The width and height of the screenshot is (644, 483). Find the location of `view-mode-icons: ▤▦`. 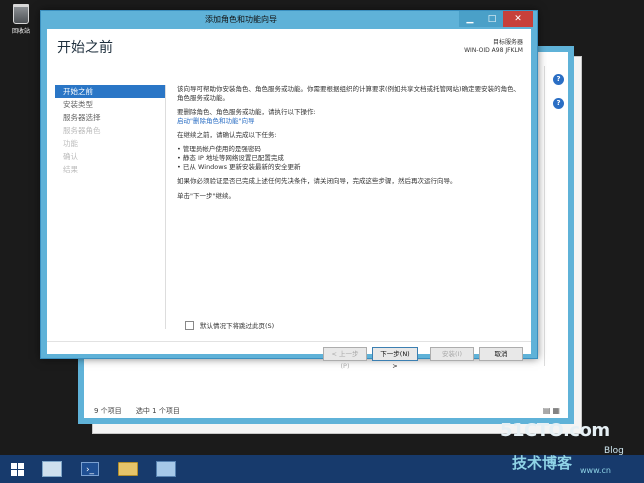

view-mode-icons: ▤▦ is located at coordinates (552, 410).